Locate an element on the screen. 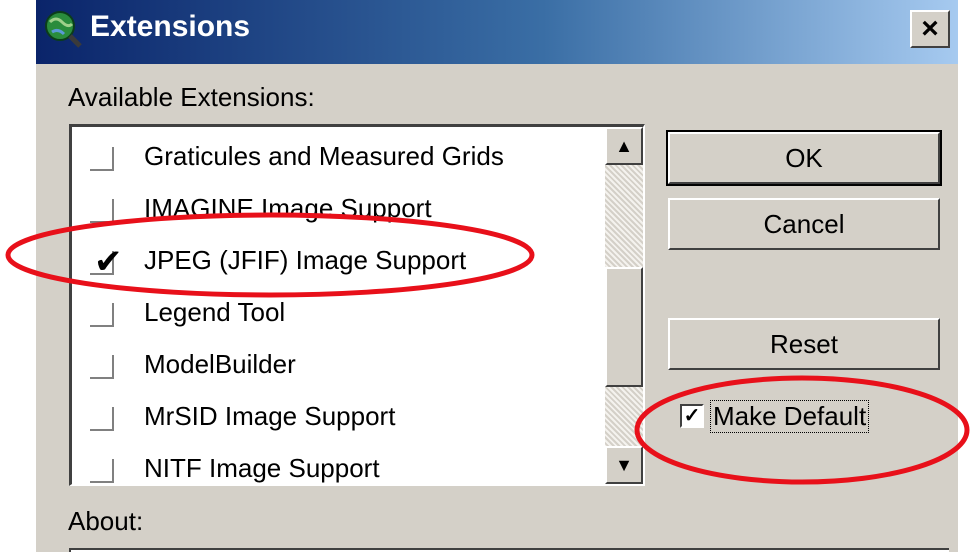 This screenshot has width=972, height=552. title-bar: Extensions × is located at coordinates (497, 32).